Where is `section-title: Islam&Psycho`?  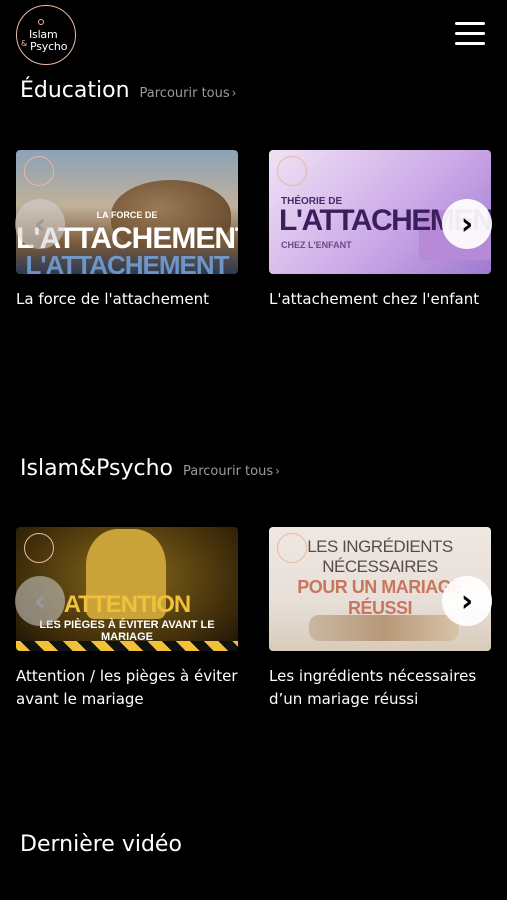
section-title: Islam&Psycho is located at coordinates (96, 468).